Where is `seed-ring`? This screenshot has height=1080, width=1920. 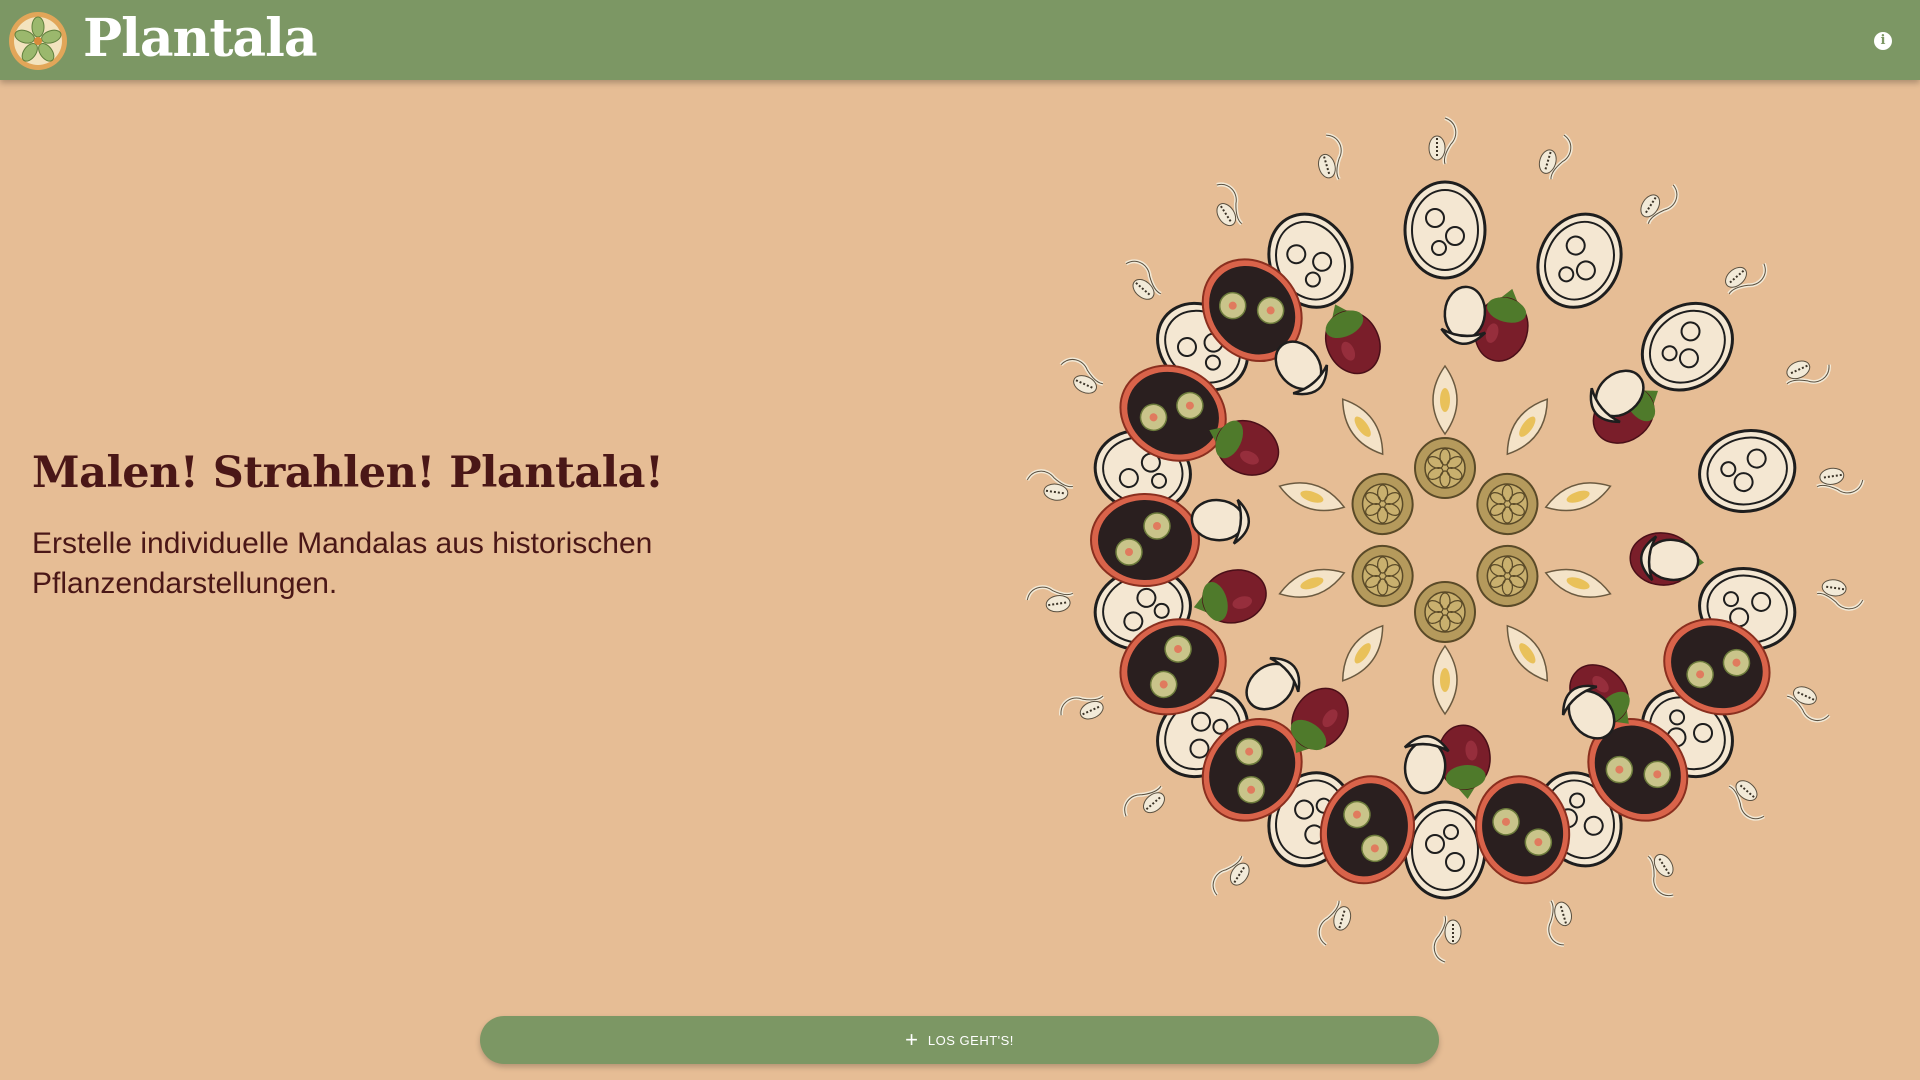 seed-ring is located at coordinates (1445, 540).